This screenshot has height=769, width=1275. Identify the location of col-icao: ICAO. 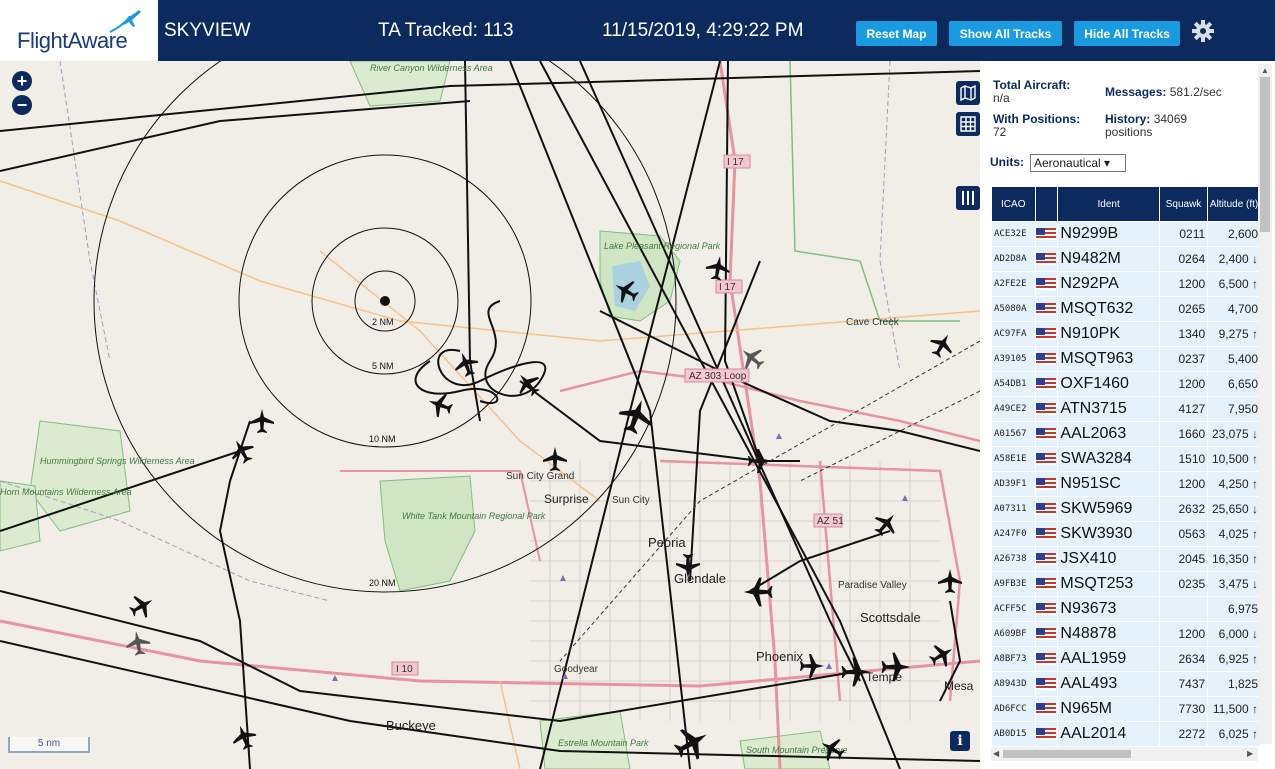
(1013, 204).